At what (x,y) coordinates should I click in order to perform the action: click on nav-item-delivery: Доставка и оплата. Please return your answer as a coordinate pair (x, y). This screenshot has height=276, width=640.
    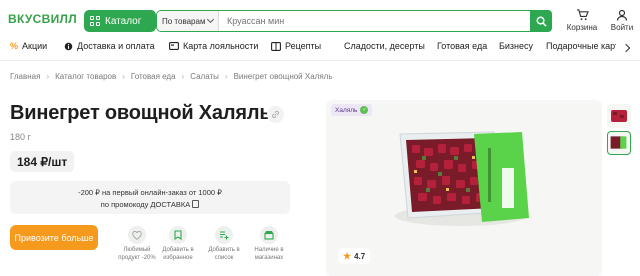
    Looking at the image, I should click on (109, 46).